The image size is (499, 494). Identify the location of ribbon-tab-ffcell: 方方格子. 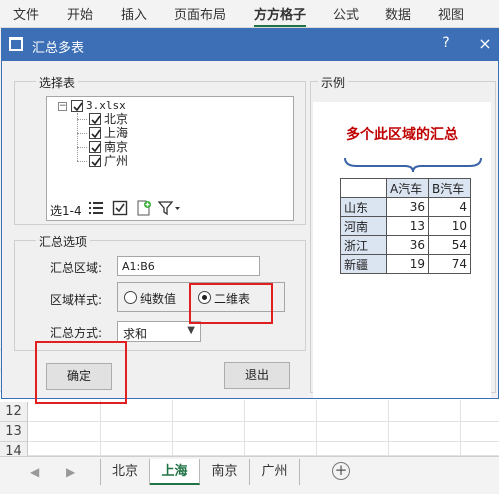
(280, 13).